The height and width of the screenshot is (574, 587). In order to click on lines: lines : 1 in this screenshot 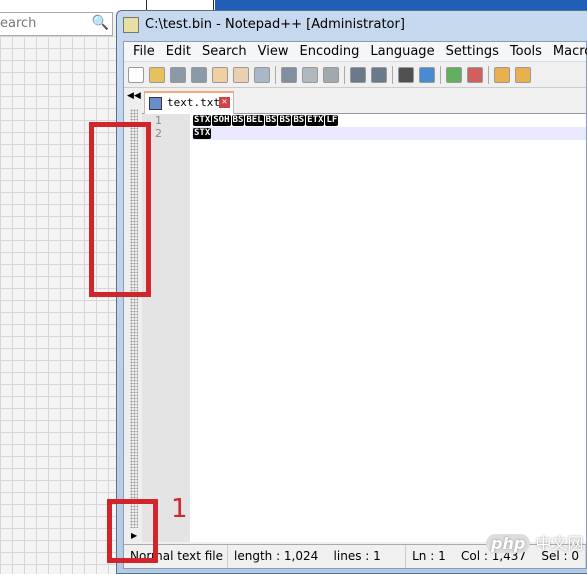, I will do `click(357, 556)`.